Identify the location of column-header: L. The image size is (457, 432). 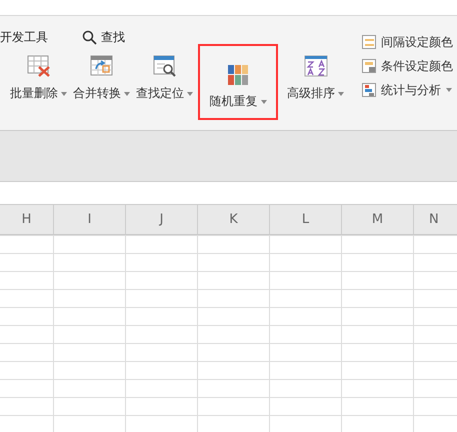
(306, 219).